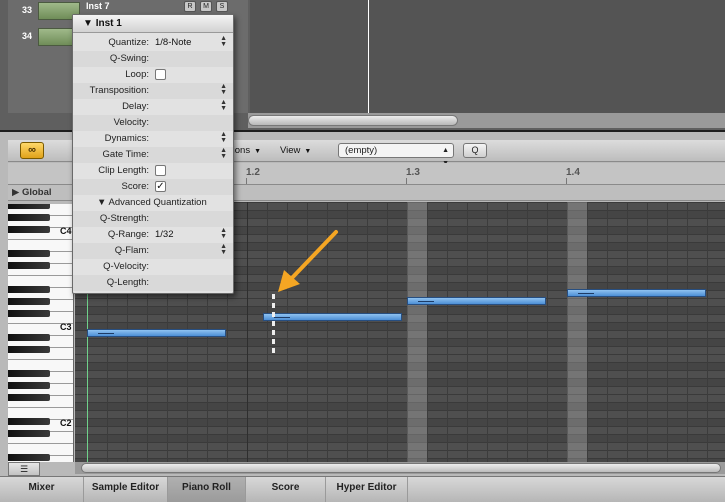 The width and height of the screenshot is (725, 502). What do you see at coordinates (153, 283) in the screenshot?
I see `parameter-row: Q-Length:` at bounding box center [153, 283].